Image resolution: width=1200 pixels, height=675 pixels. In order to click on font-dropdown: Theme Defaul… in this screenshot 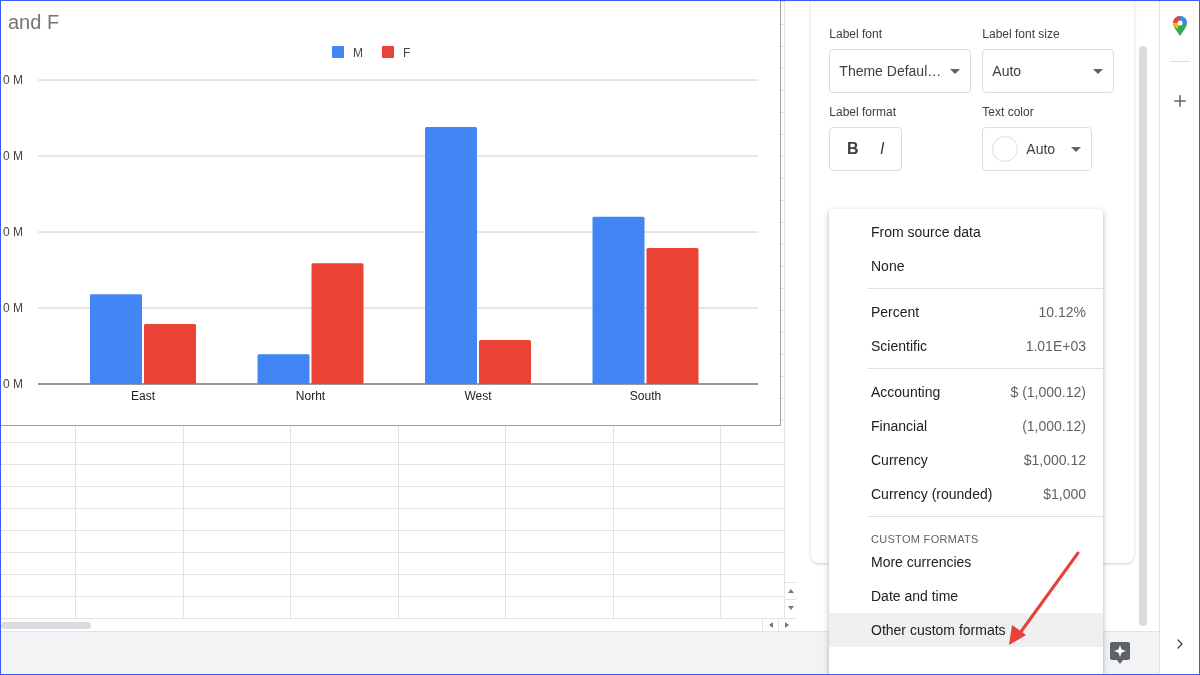, I will do `click(900, 71)`.